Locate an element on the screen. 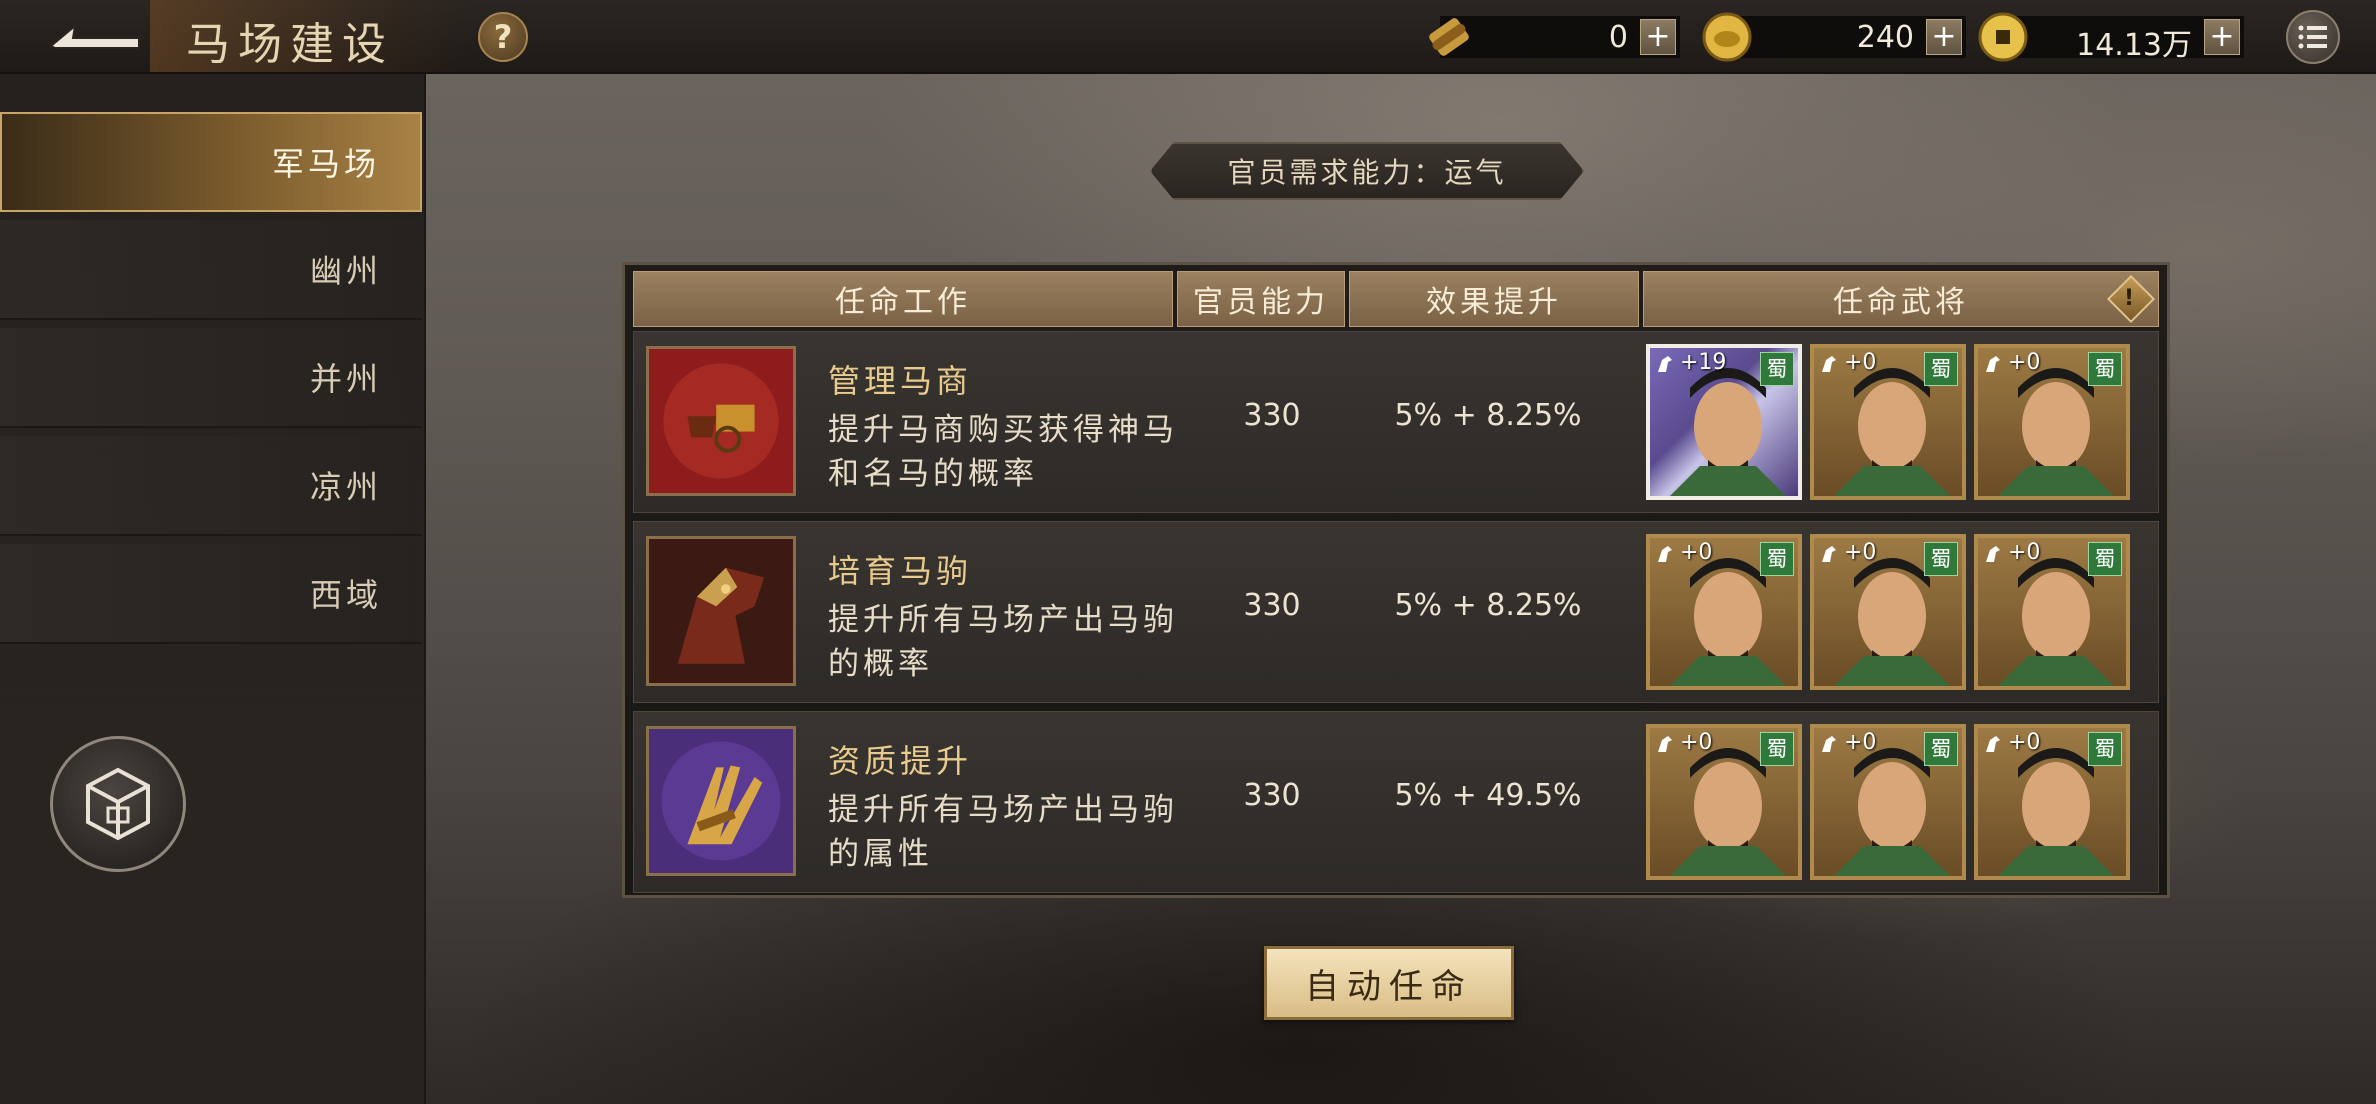 Image resolution: width=2376 pixels, height=1104 pixels. top-bar: 马场建设 ? 0 + 240 + 14.13万 + is located at coordinates (1188, 37).